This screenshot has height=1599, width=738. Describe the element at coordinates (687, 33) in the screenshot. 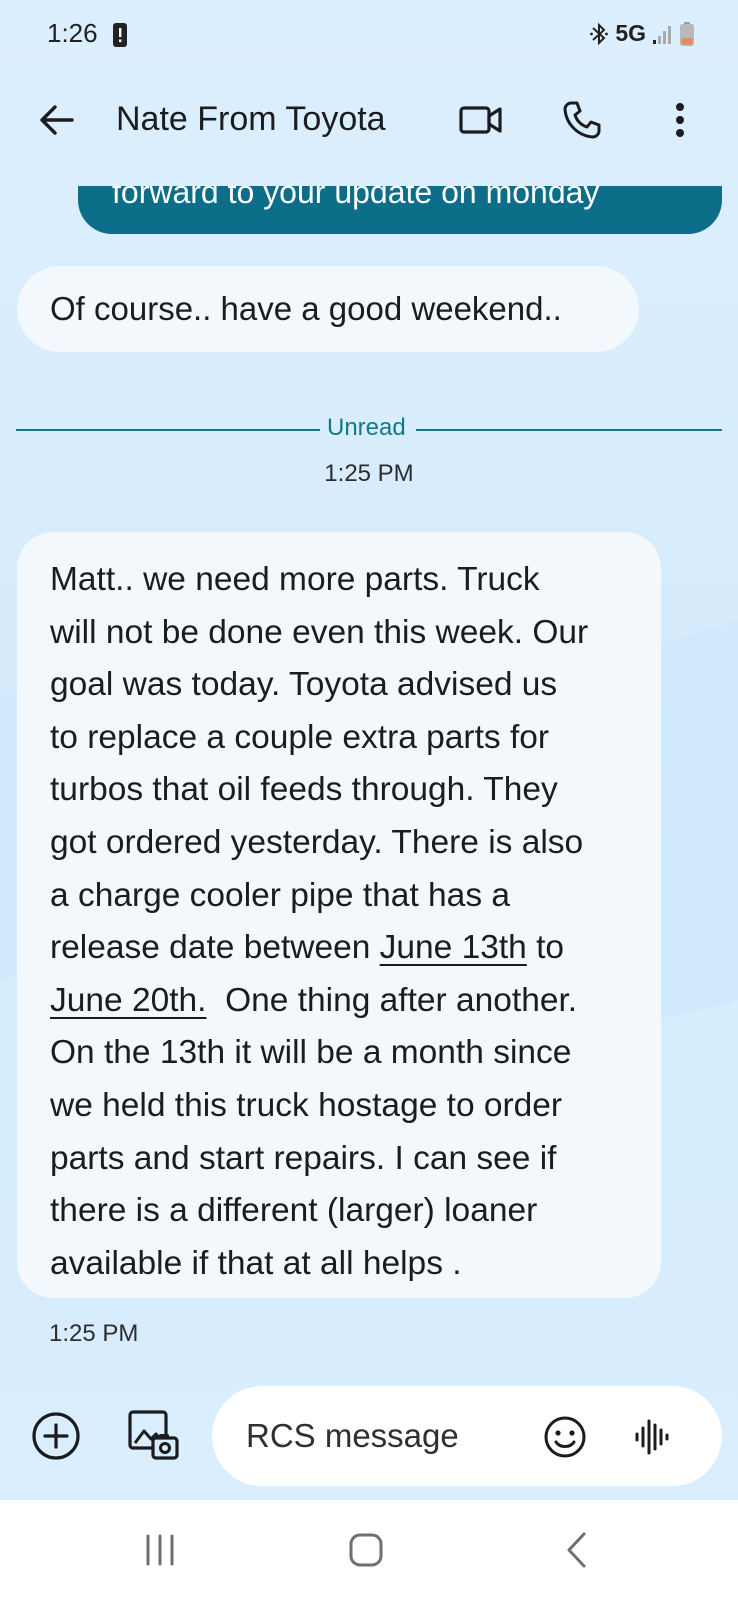

I see `battery-icon` at that location.